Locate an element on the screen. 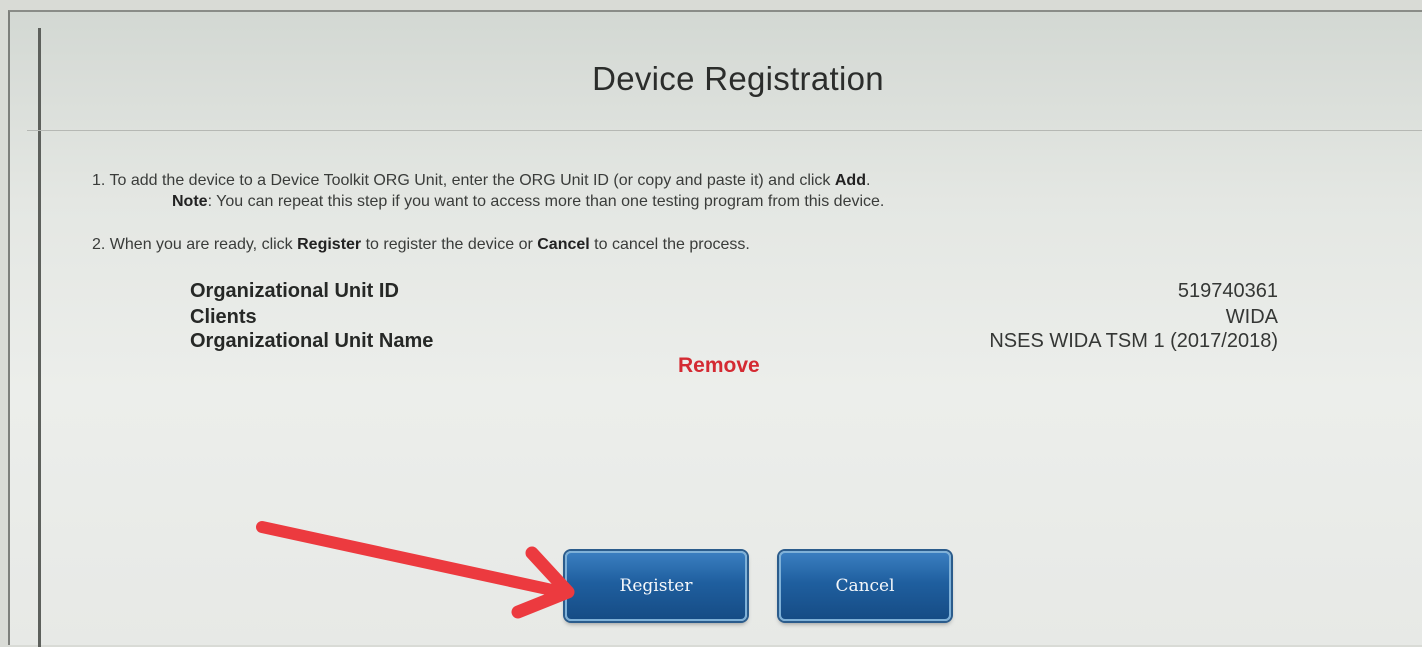 This screenshot has width=1422, height=647. org-unit-id-label: Organizational Unit ID is located at coordinates (294, 291).